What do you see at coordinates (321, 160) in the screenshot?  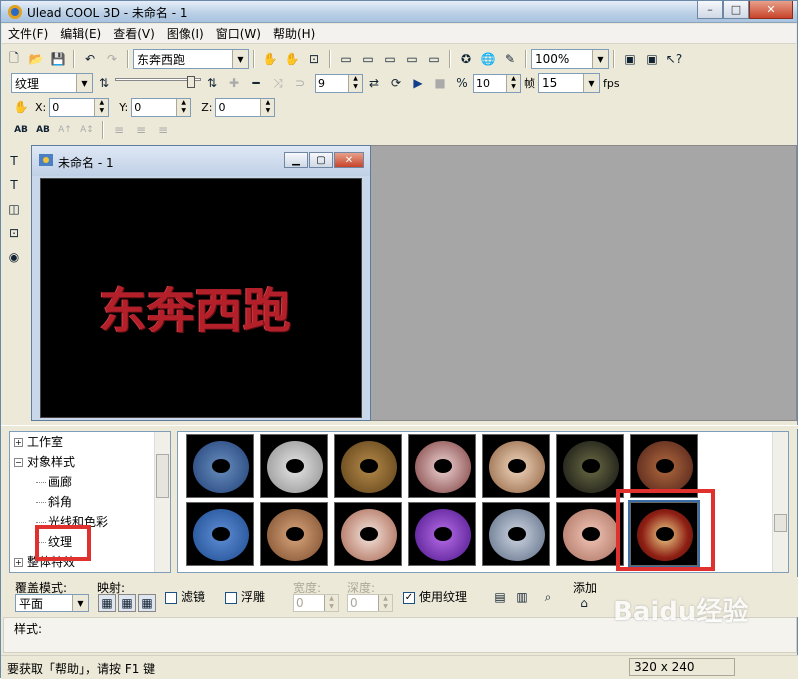 I see `doc-maximize-button: ▢` at bounding box center [321, 160].